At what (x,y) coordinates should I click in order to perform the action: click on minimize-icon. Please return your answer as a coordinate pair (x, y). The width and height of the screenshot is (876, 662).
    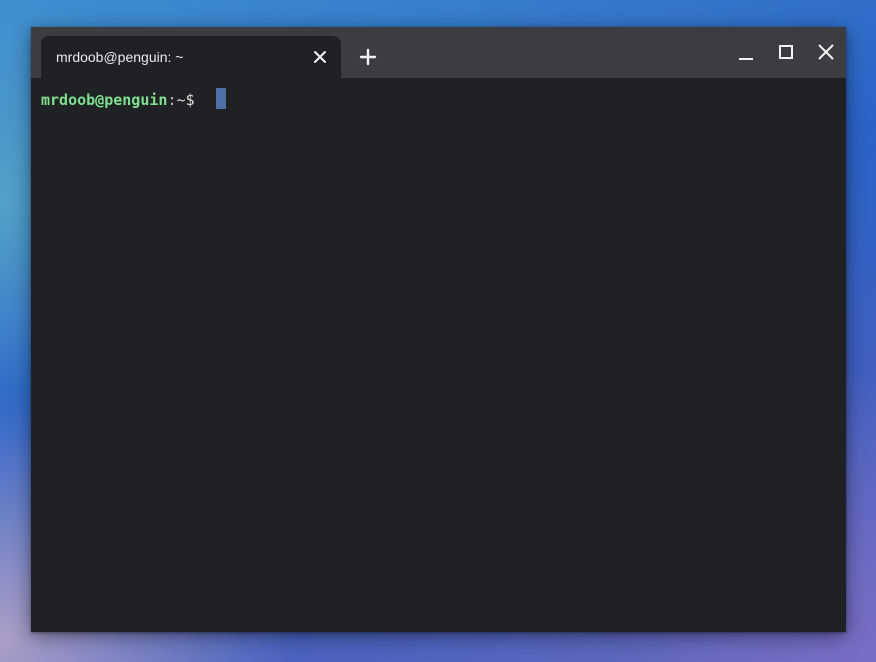
    Looking at the image, I should click on (746, 52).